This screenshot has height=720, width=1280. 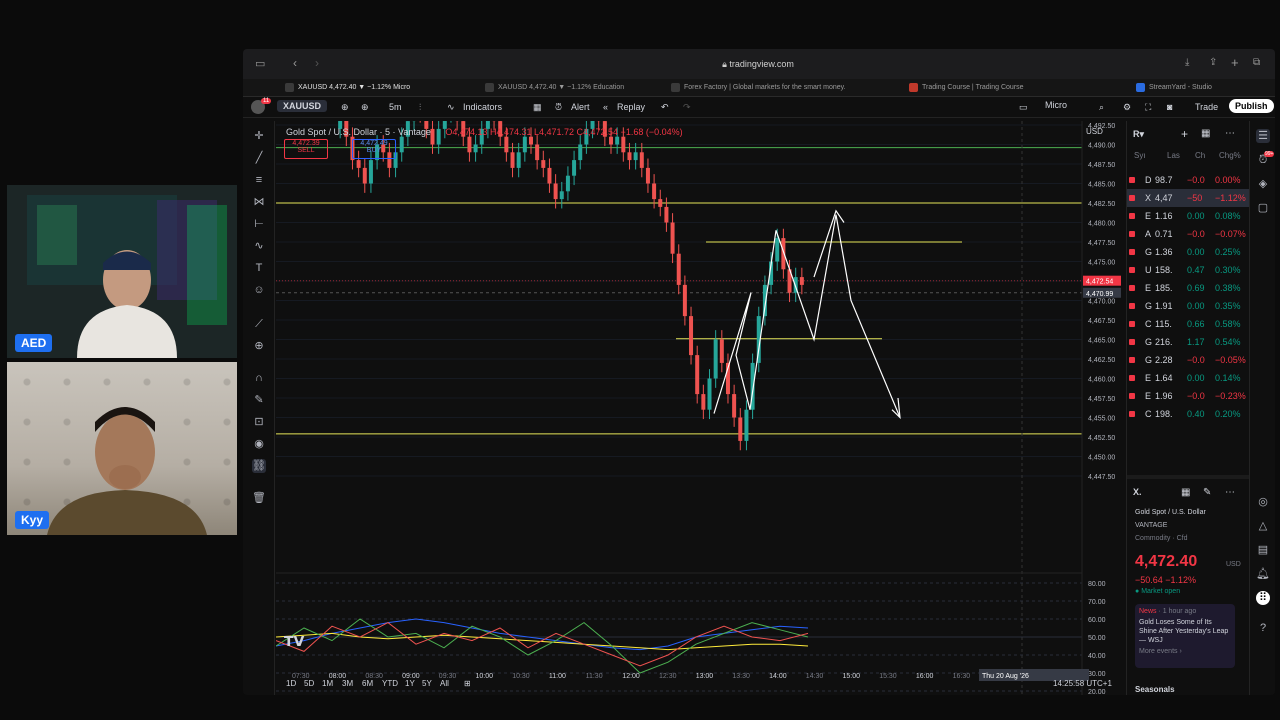 What do you see at coordinates (1230, 133) in the screenshot?
I see `more-icon: ⋯` at bounding box center [1230, 133].